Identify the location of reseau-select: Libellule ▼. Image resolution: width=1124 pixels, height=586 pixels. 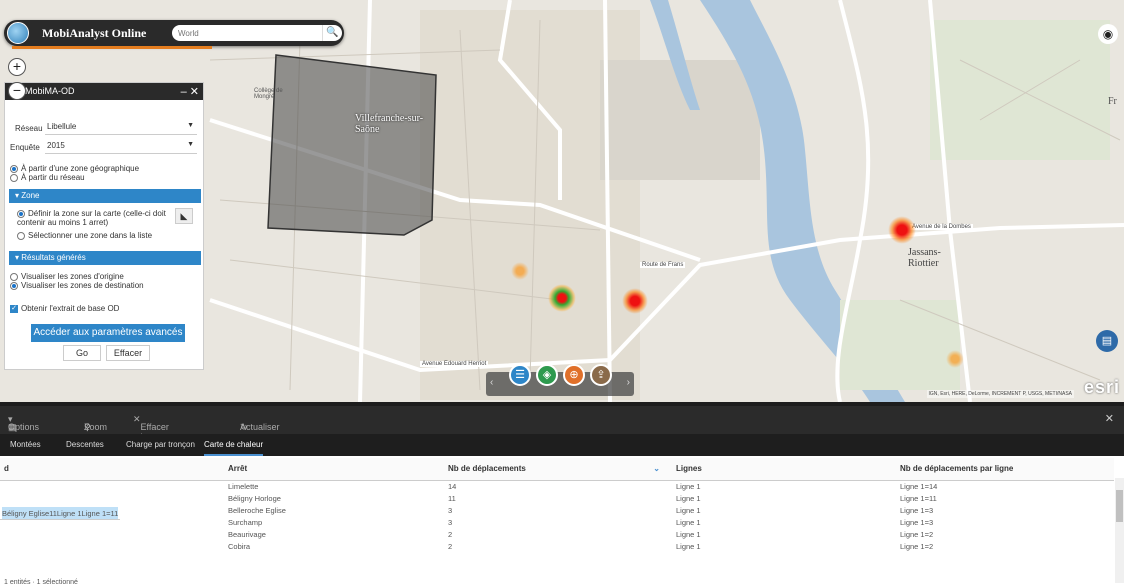
(121, 127).